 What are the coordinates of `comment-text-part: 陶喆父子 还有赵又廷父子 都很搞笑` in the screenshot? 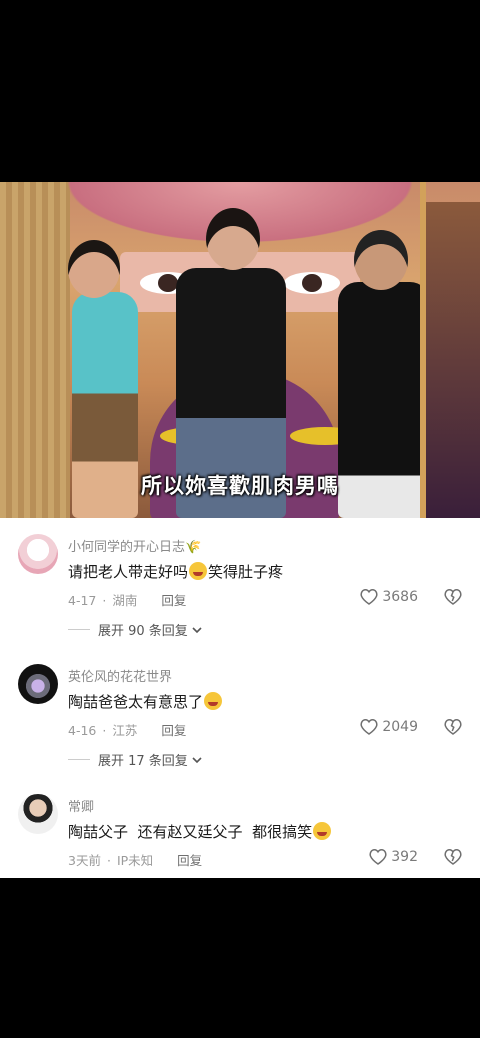 It's located at (190, 832).